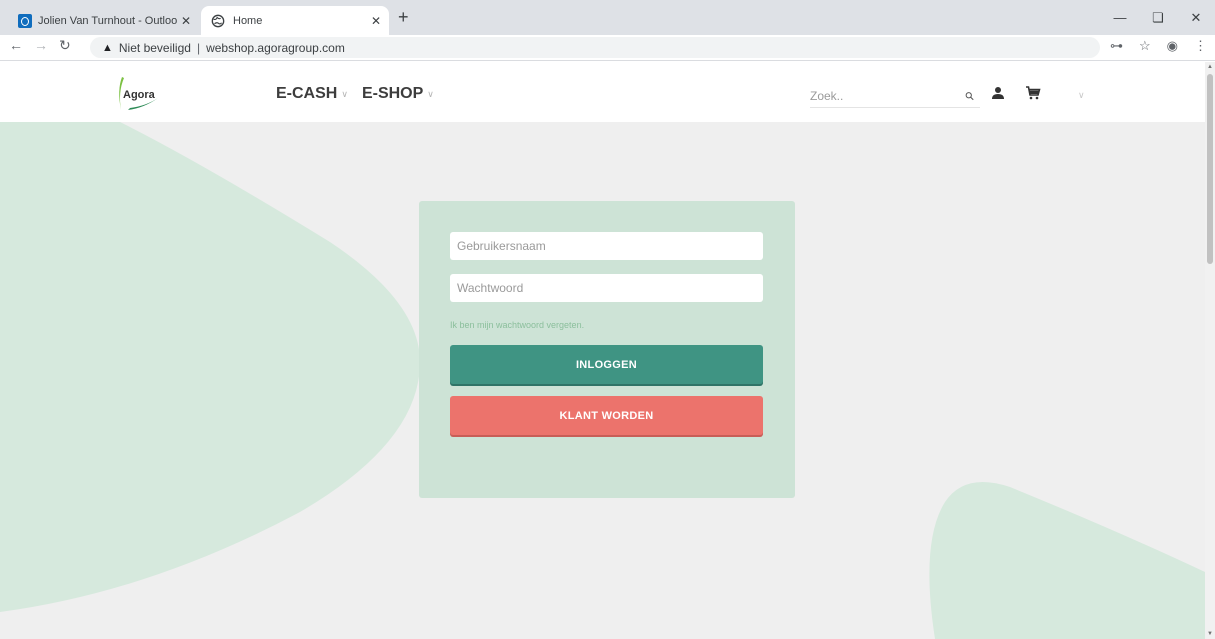  Describe the element at coordinates (606, 246) in the screenshot. I see `username-field` at that location.